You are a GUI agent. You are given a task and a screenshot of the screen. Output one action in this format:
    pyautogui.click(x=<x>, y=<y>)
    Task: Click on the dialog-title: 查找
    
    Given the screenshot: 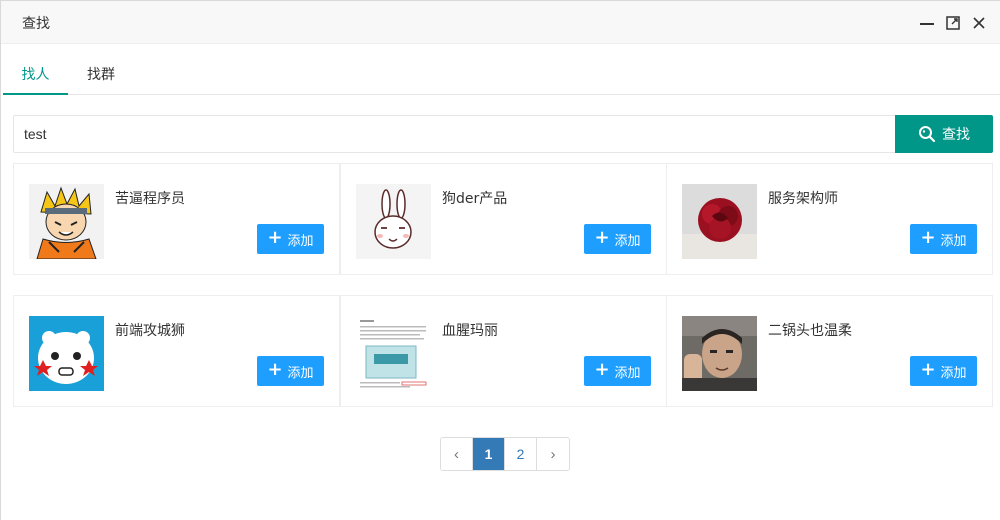 What is the action you would take?
    pyautogui.click(x=36, y=24)
    